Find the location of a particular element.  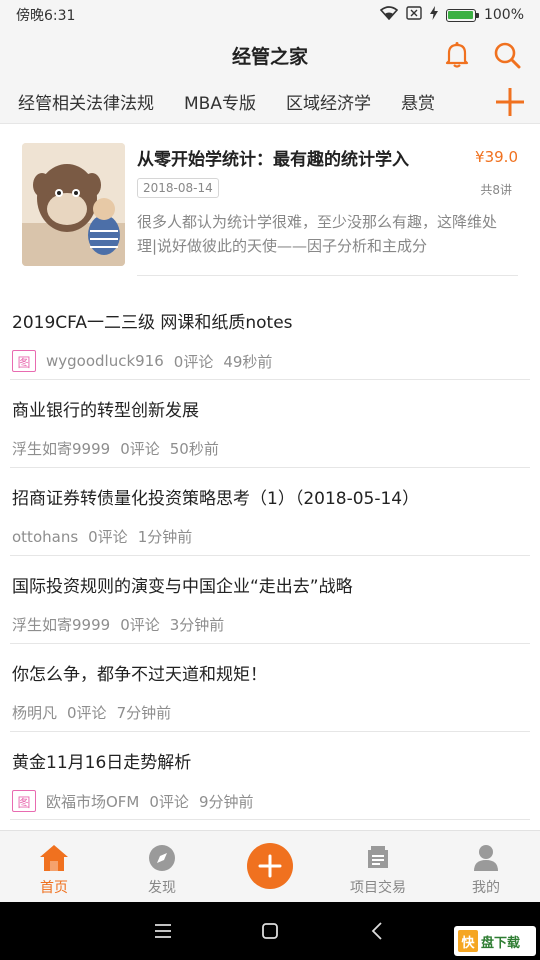

document-icon is located at coordinates (378, 858).